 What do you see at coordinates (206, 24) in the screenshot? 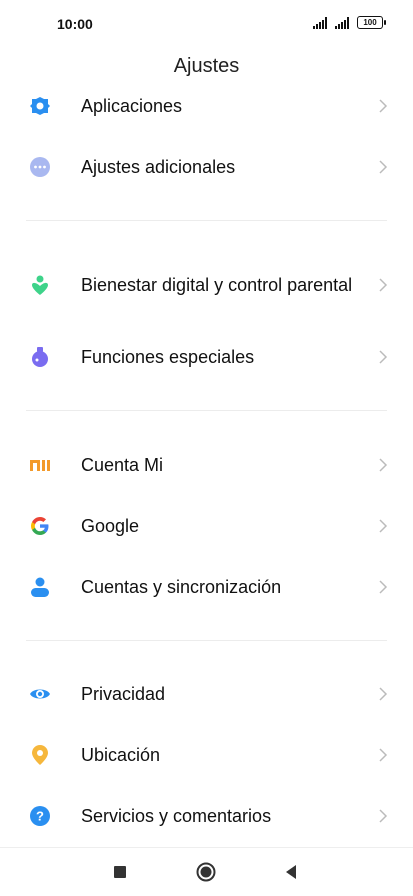
I see `status-bar: 10:00 100` at bounding box center [206, 24].